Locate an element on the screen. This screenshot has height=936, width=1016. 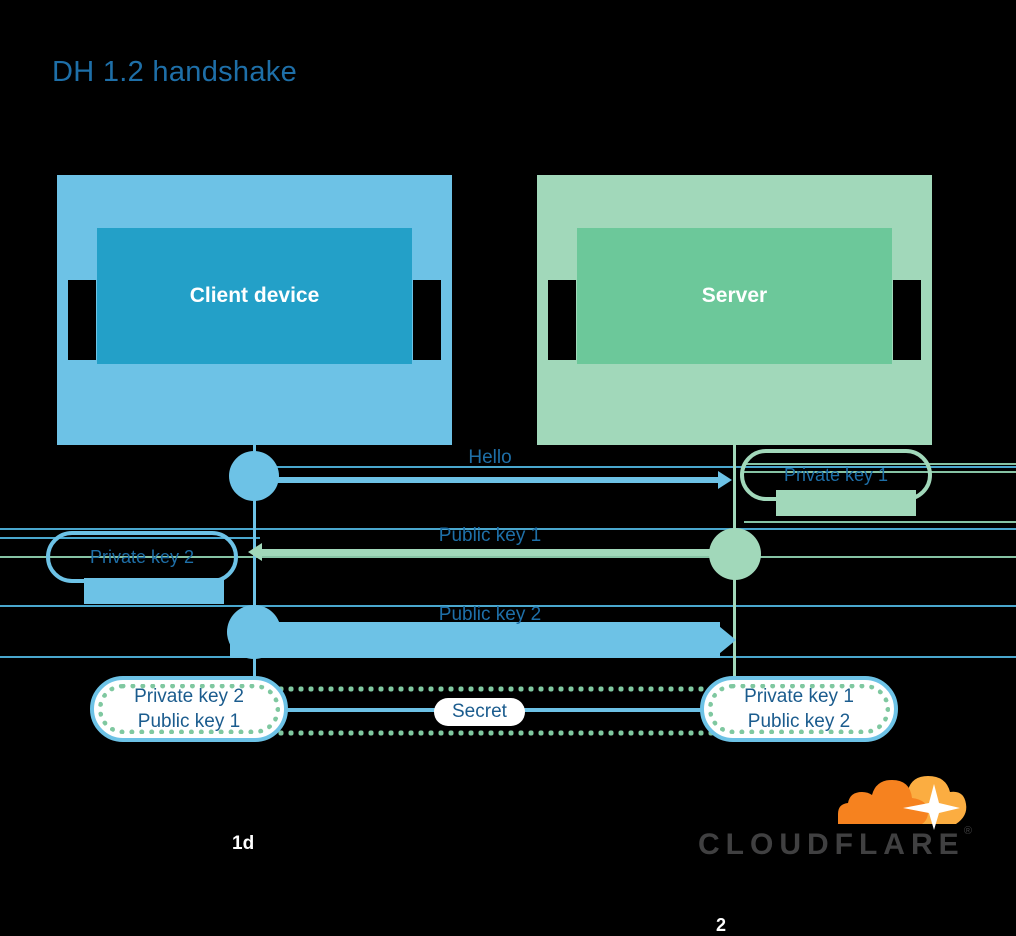
client-screen-inner: Client device is located at coordinates (254, 296).